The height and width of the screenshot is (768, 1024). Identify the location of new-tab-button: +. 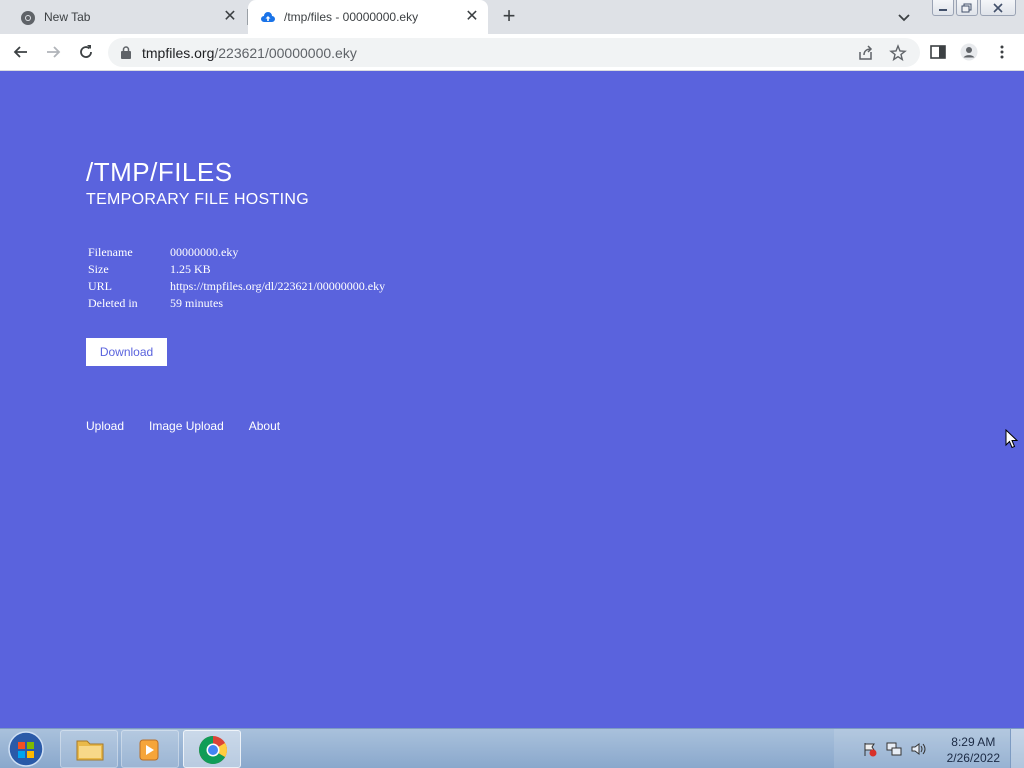
(509, 16).